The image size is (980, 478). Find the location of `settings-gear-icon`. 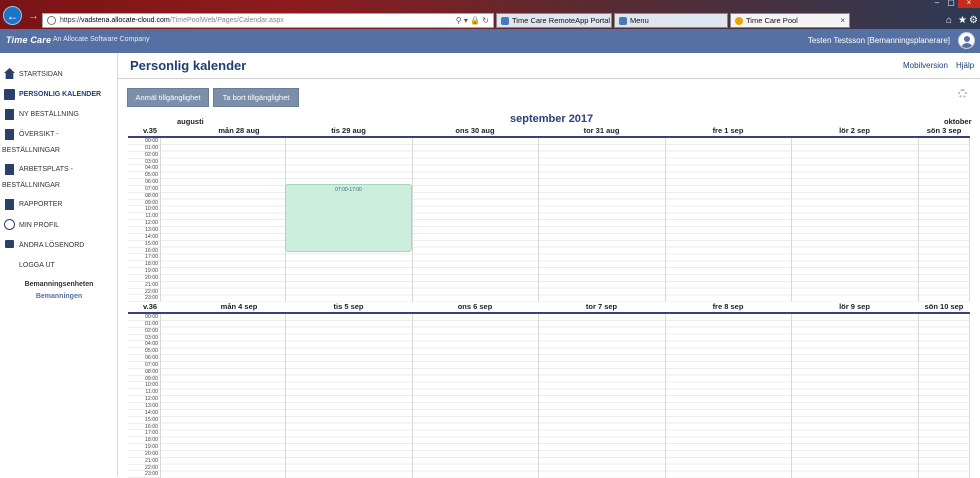

settings-gear-icon is located at coordinates (962, 93).